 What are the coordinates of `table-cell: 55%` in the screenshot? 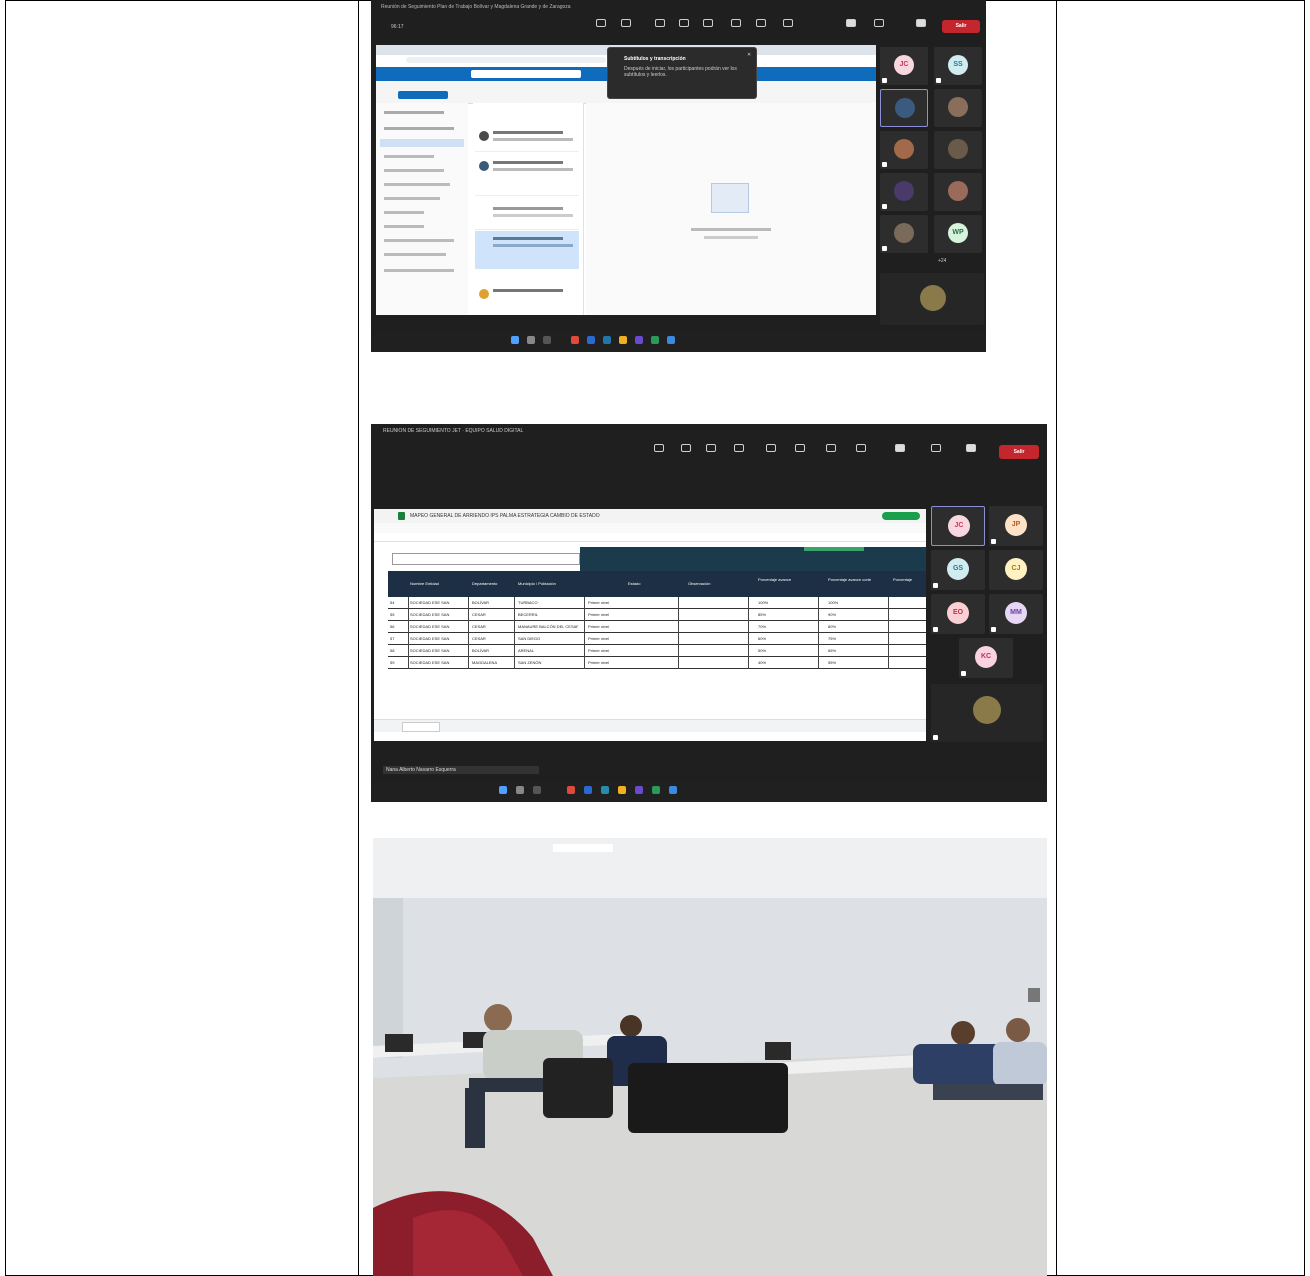 It's located at (855, 662).